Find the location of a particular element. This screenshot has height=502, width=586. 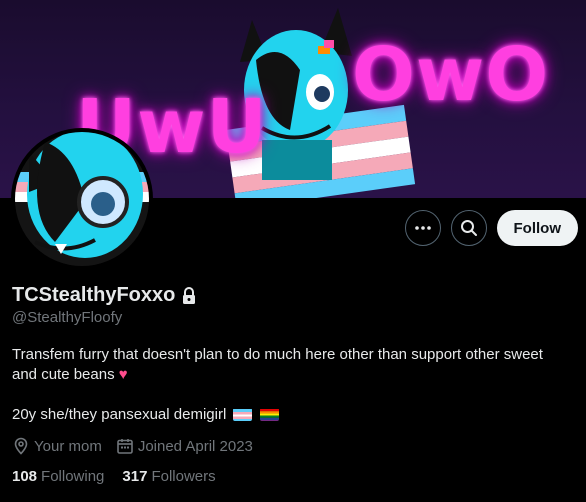

display-name: TCStealthyFoxxo is located at coordinates (94, 295).